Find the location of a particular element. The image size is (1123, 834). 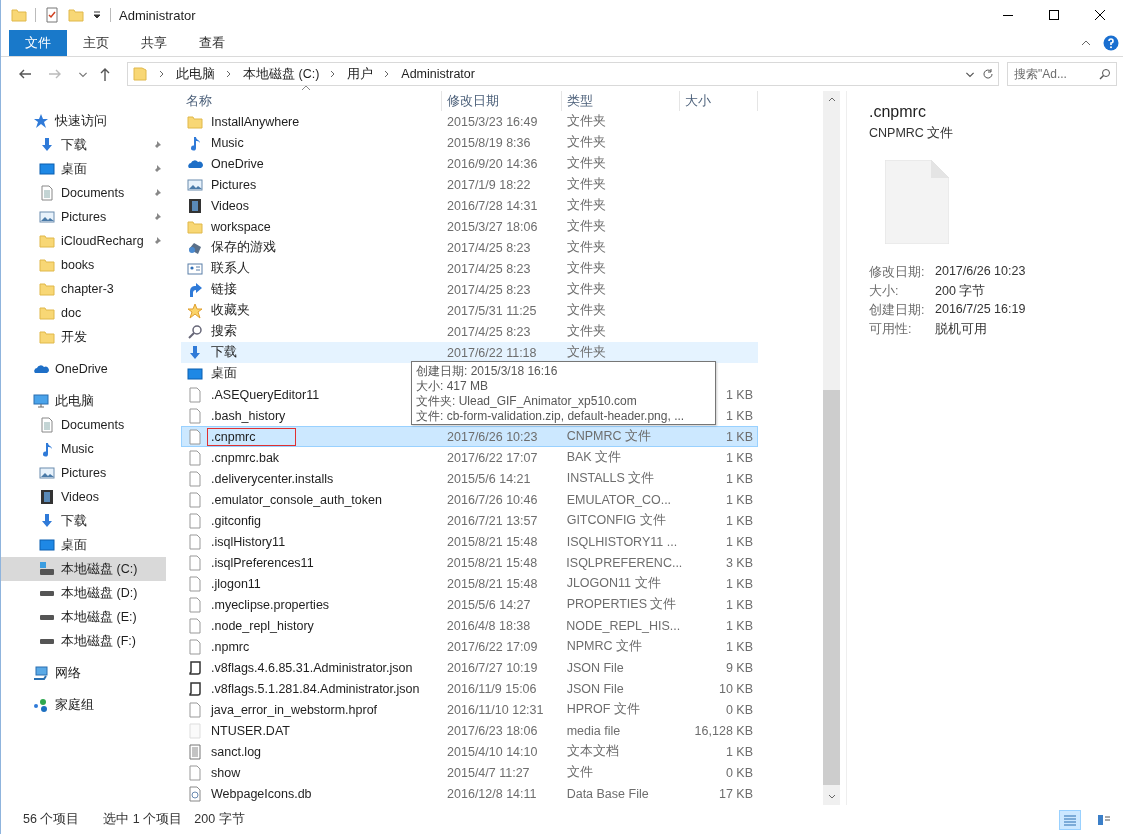

modified-date: 2017/6/23 18:06 is located at coordinates (492, 730).